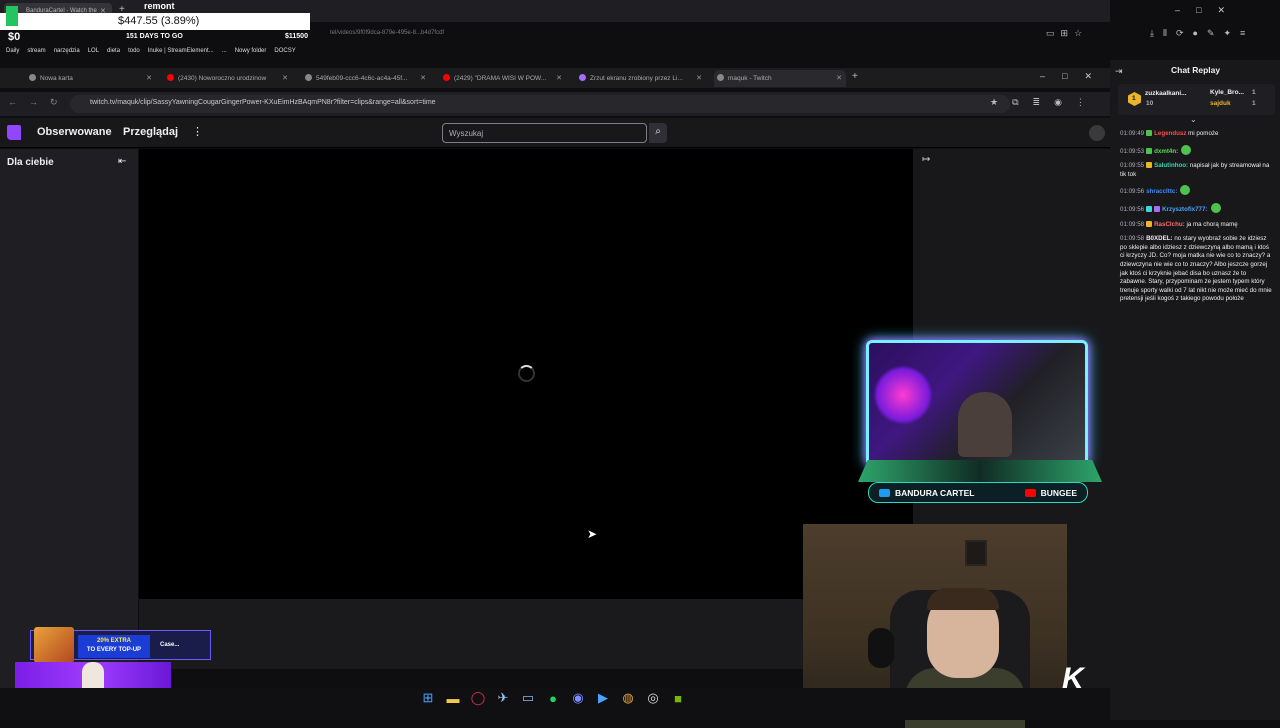 The width and height of the screenshot is (1280, 728). I want to click on top-user-name: sajduk, so click(1220, 103).